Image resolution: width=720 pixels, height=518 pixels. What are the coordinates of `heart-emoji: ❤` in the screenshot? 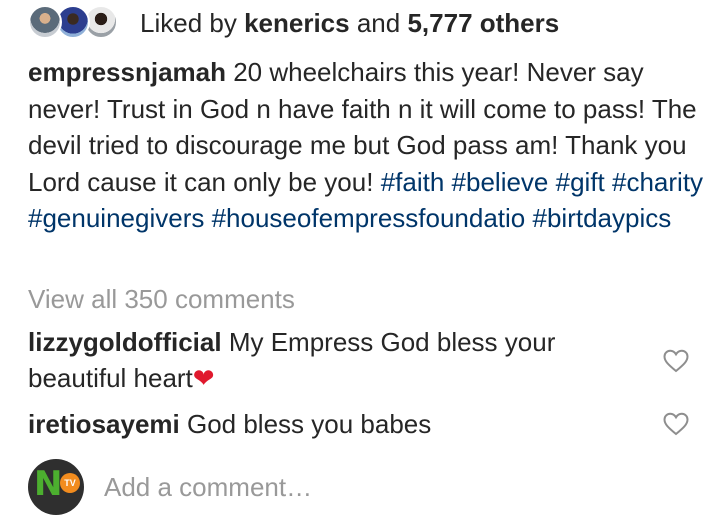 It's located at (203, 378).